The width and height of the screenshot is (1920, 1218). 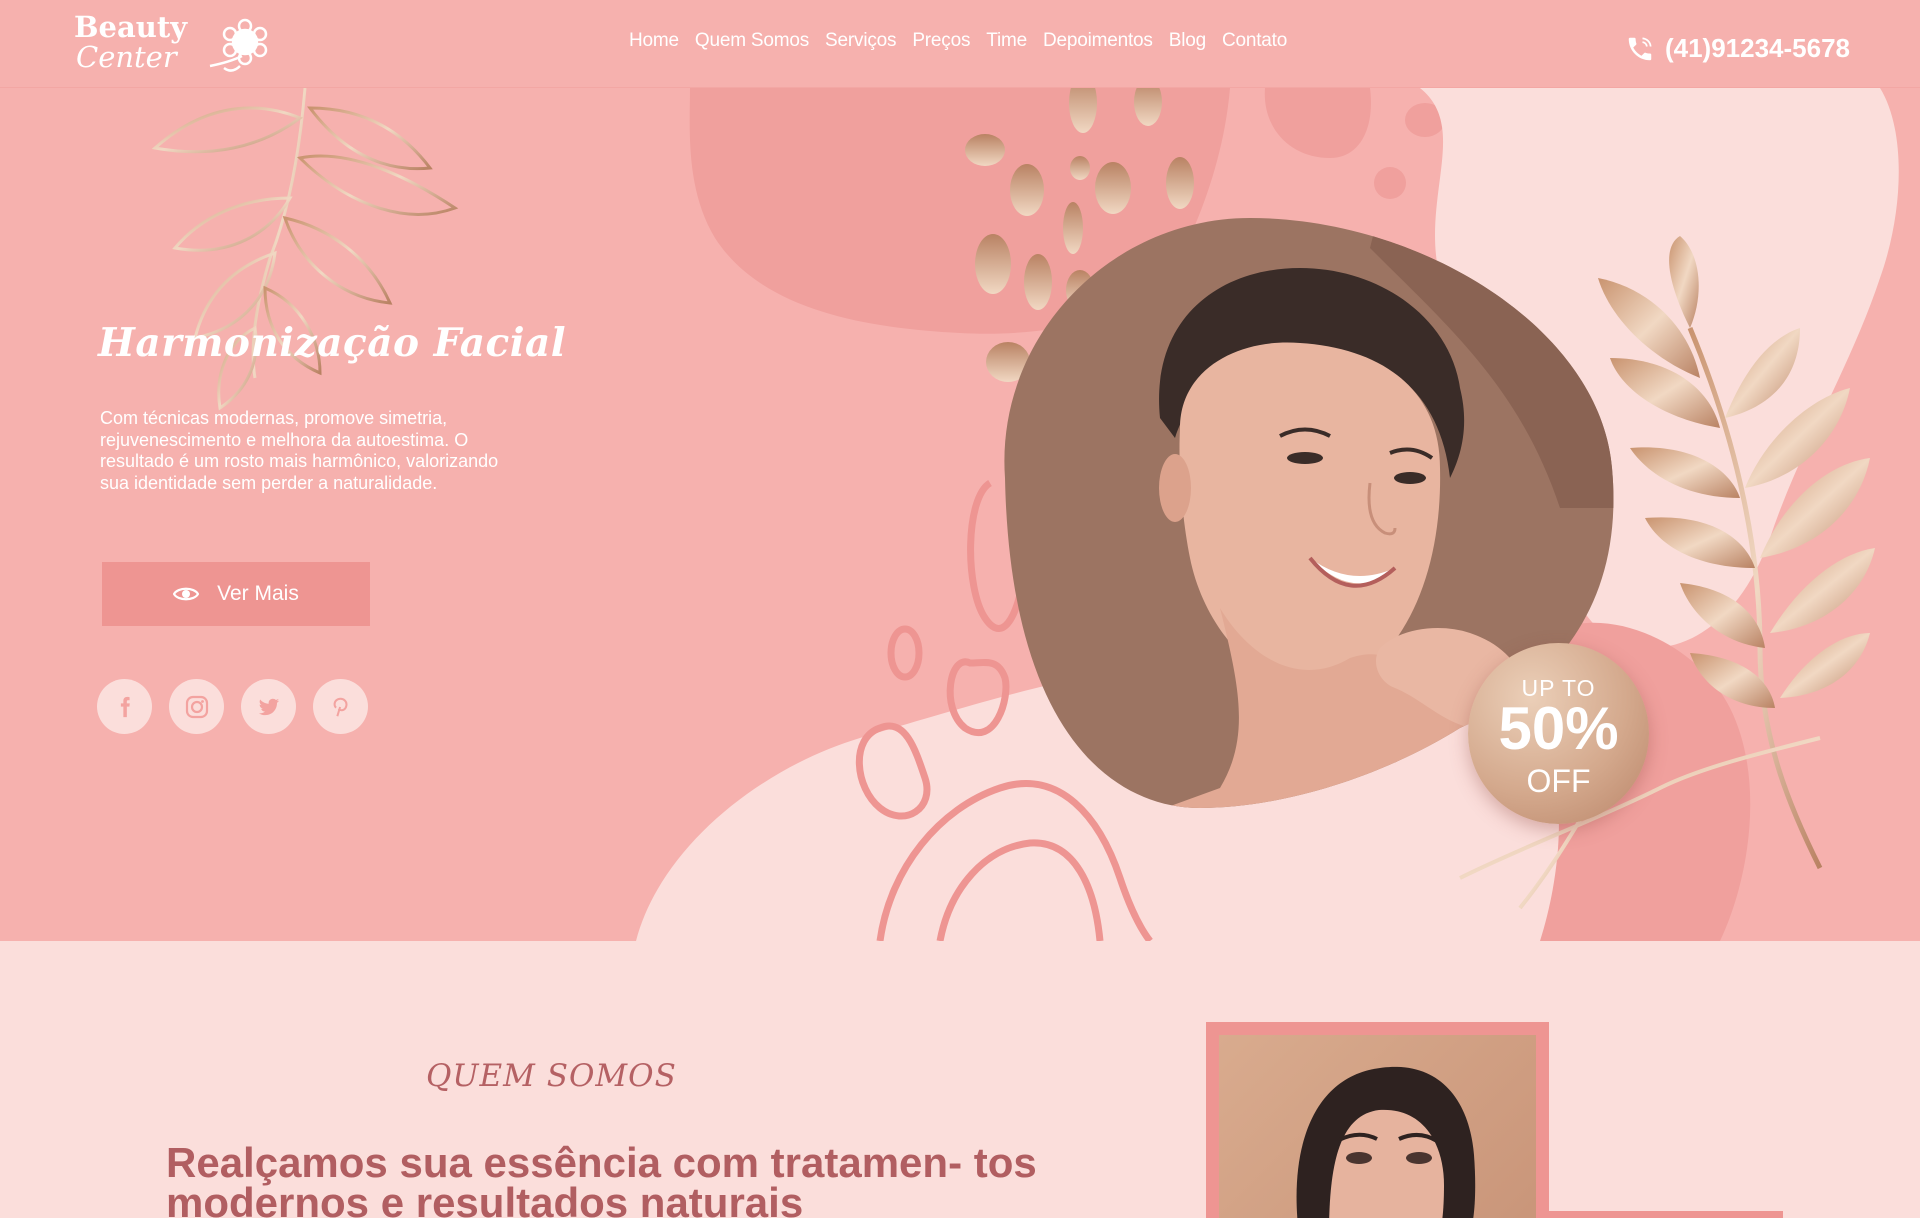 I want to click on pinterest-link, so click(x=340, y=706).